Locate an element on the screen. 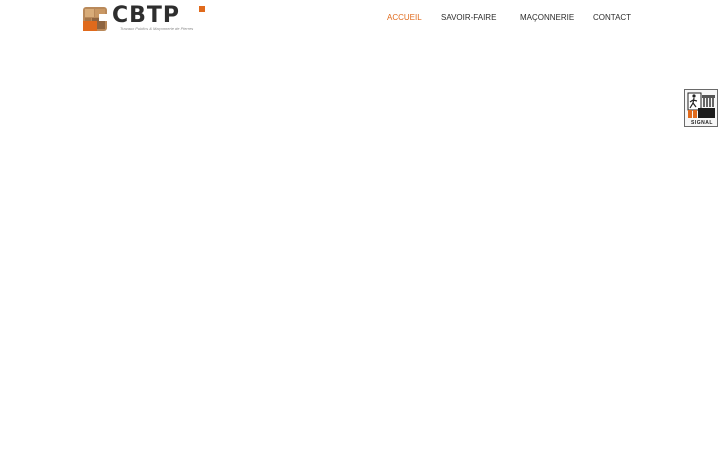  signal-badge: SIGNAL is located at coordinates (701, 108).